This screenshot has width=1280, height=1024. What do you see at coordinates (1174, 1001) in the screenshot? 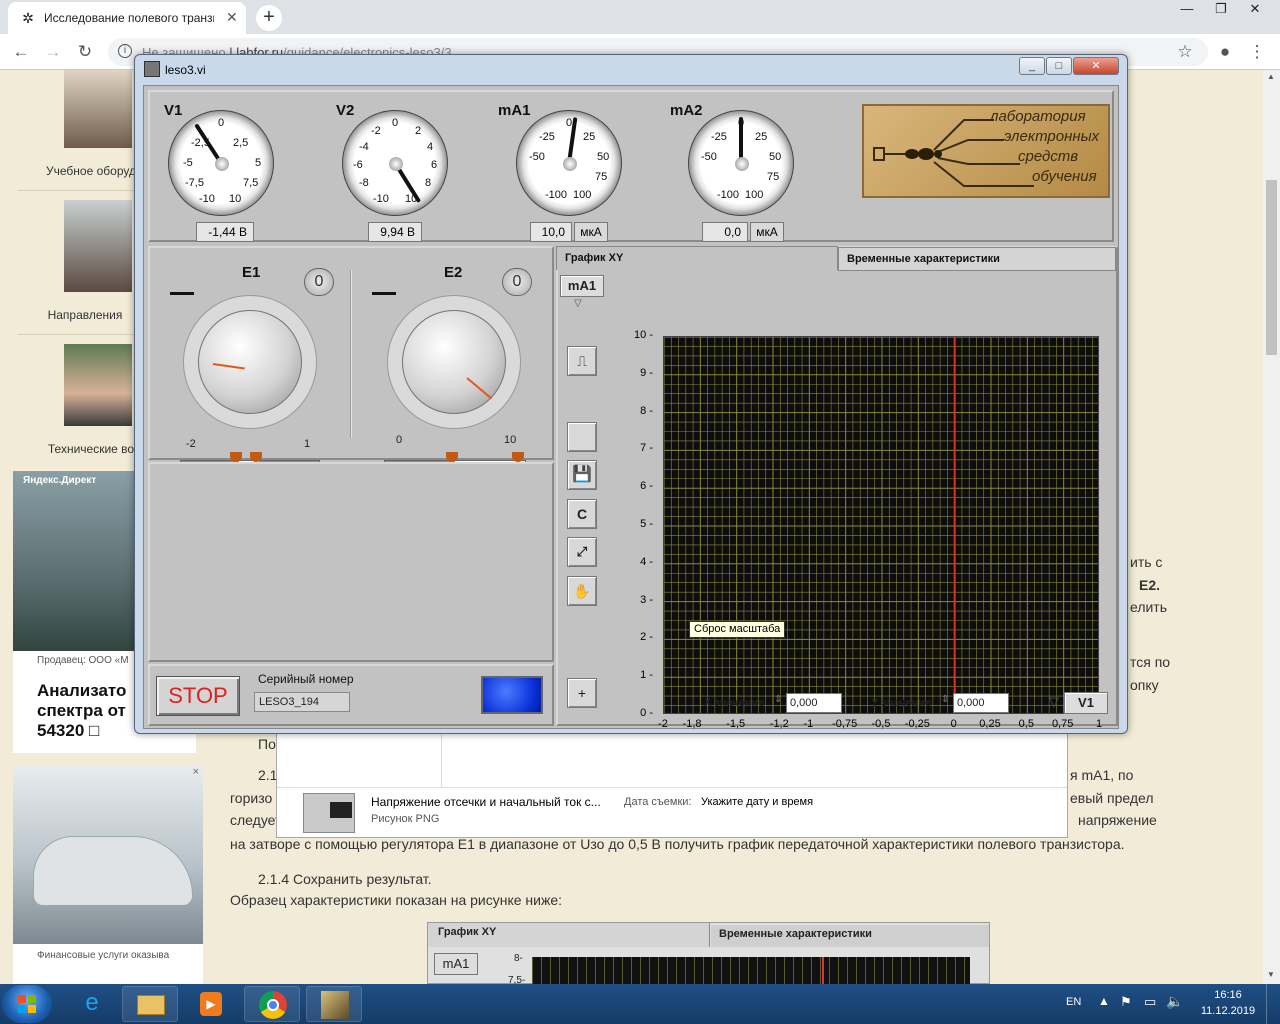
I see `volume-icon: 🔈` at bounding box center [1174, 1001].